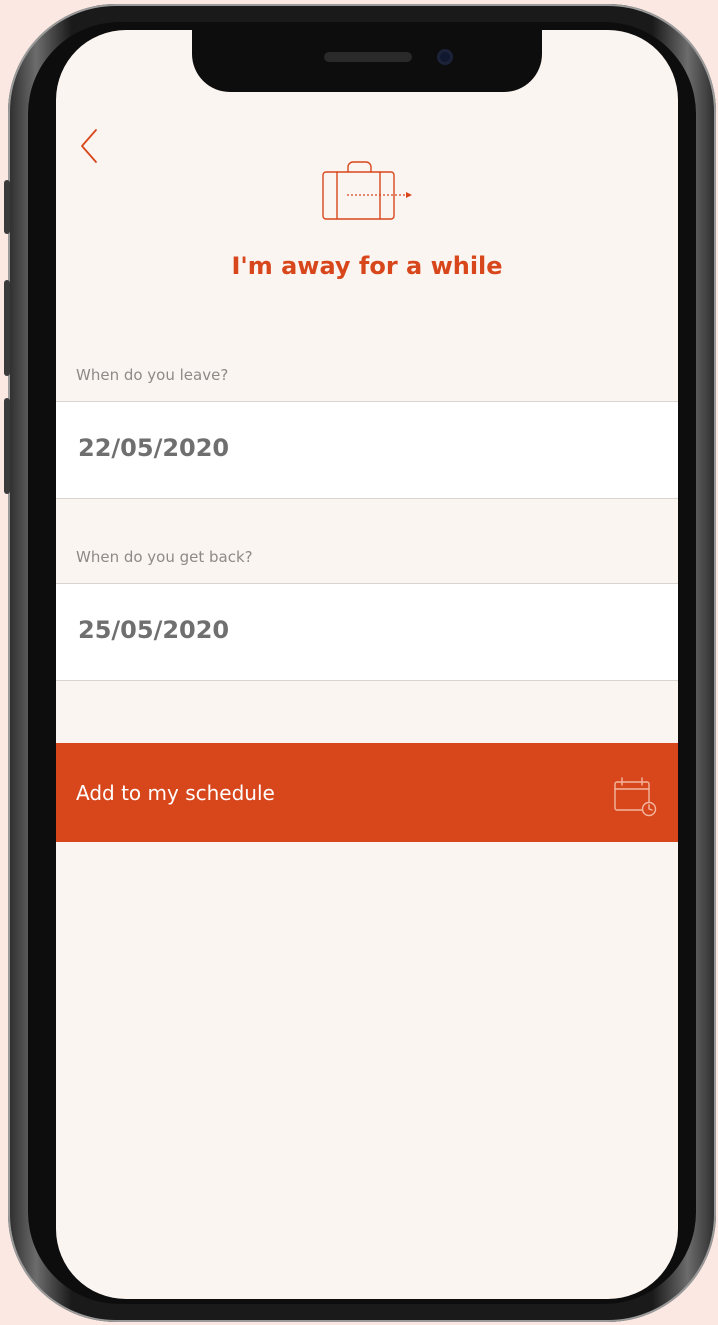 Image resolution: width=718 pixels, height=1325 pixels. I want to click on notch, so click(367, 61).